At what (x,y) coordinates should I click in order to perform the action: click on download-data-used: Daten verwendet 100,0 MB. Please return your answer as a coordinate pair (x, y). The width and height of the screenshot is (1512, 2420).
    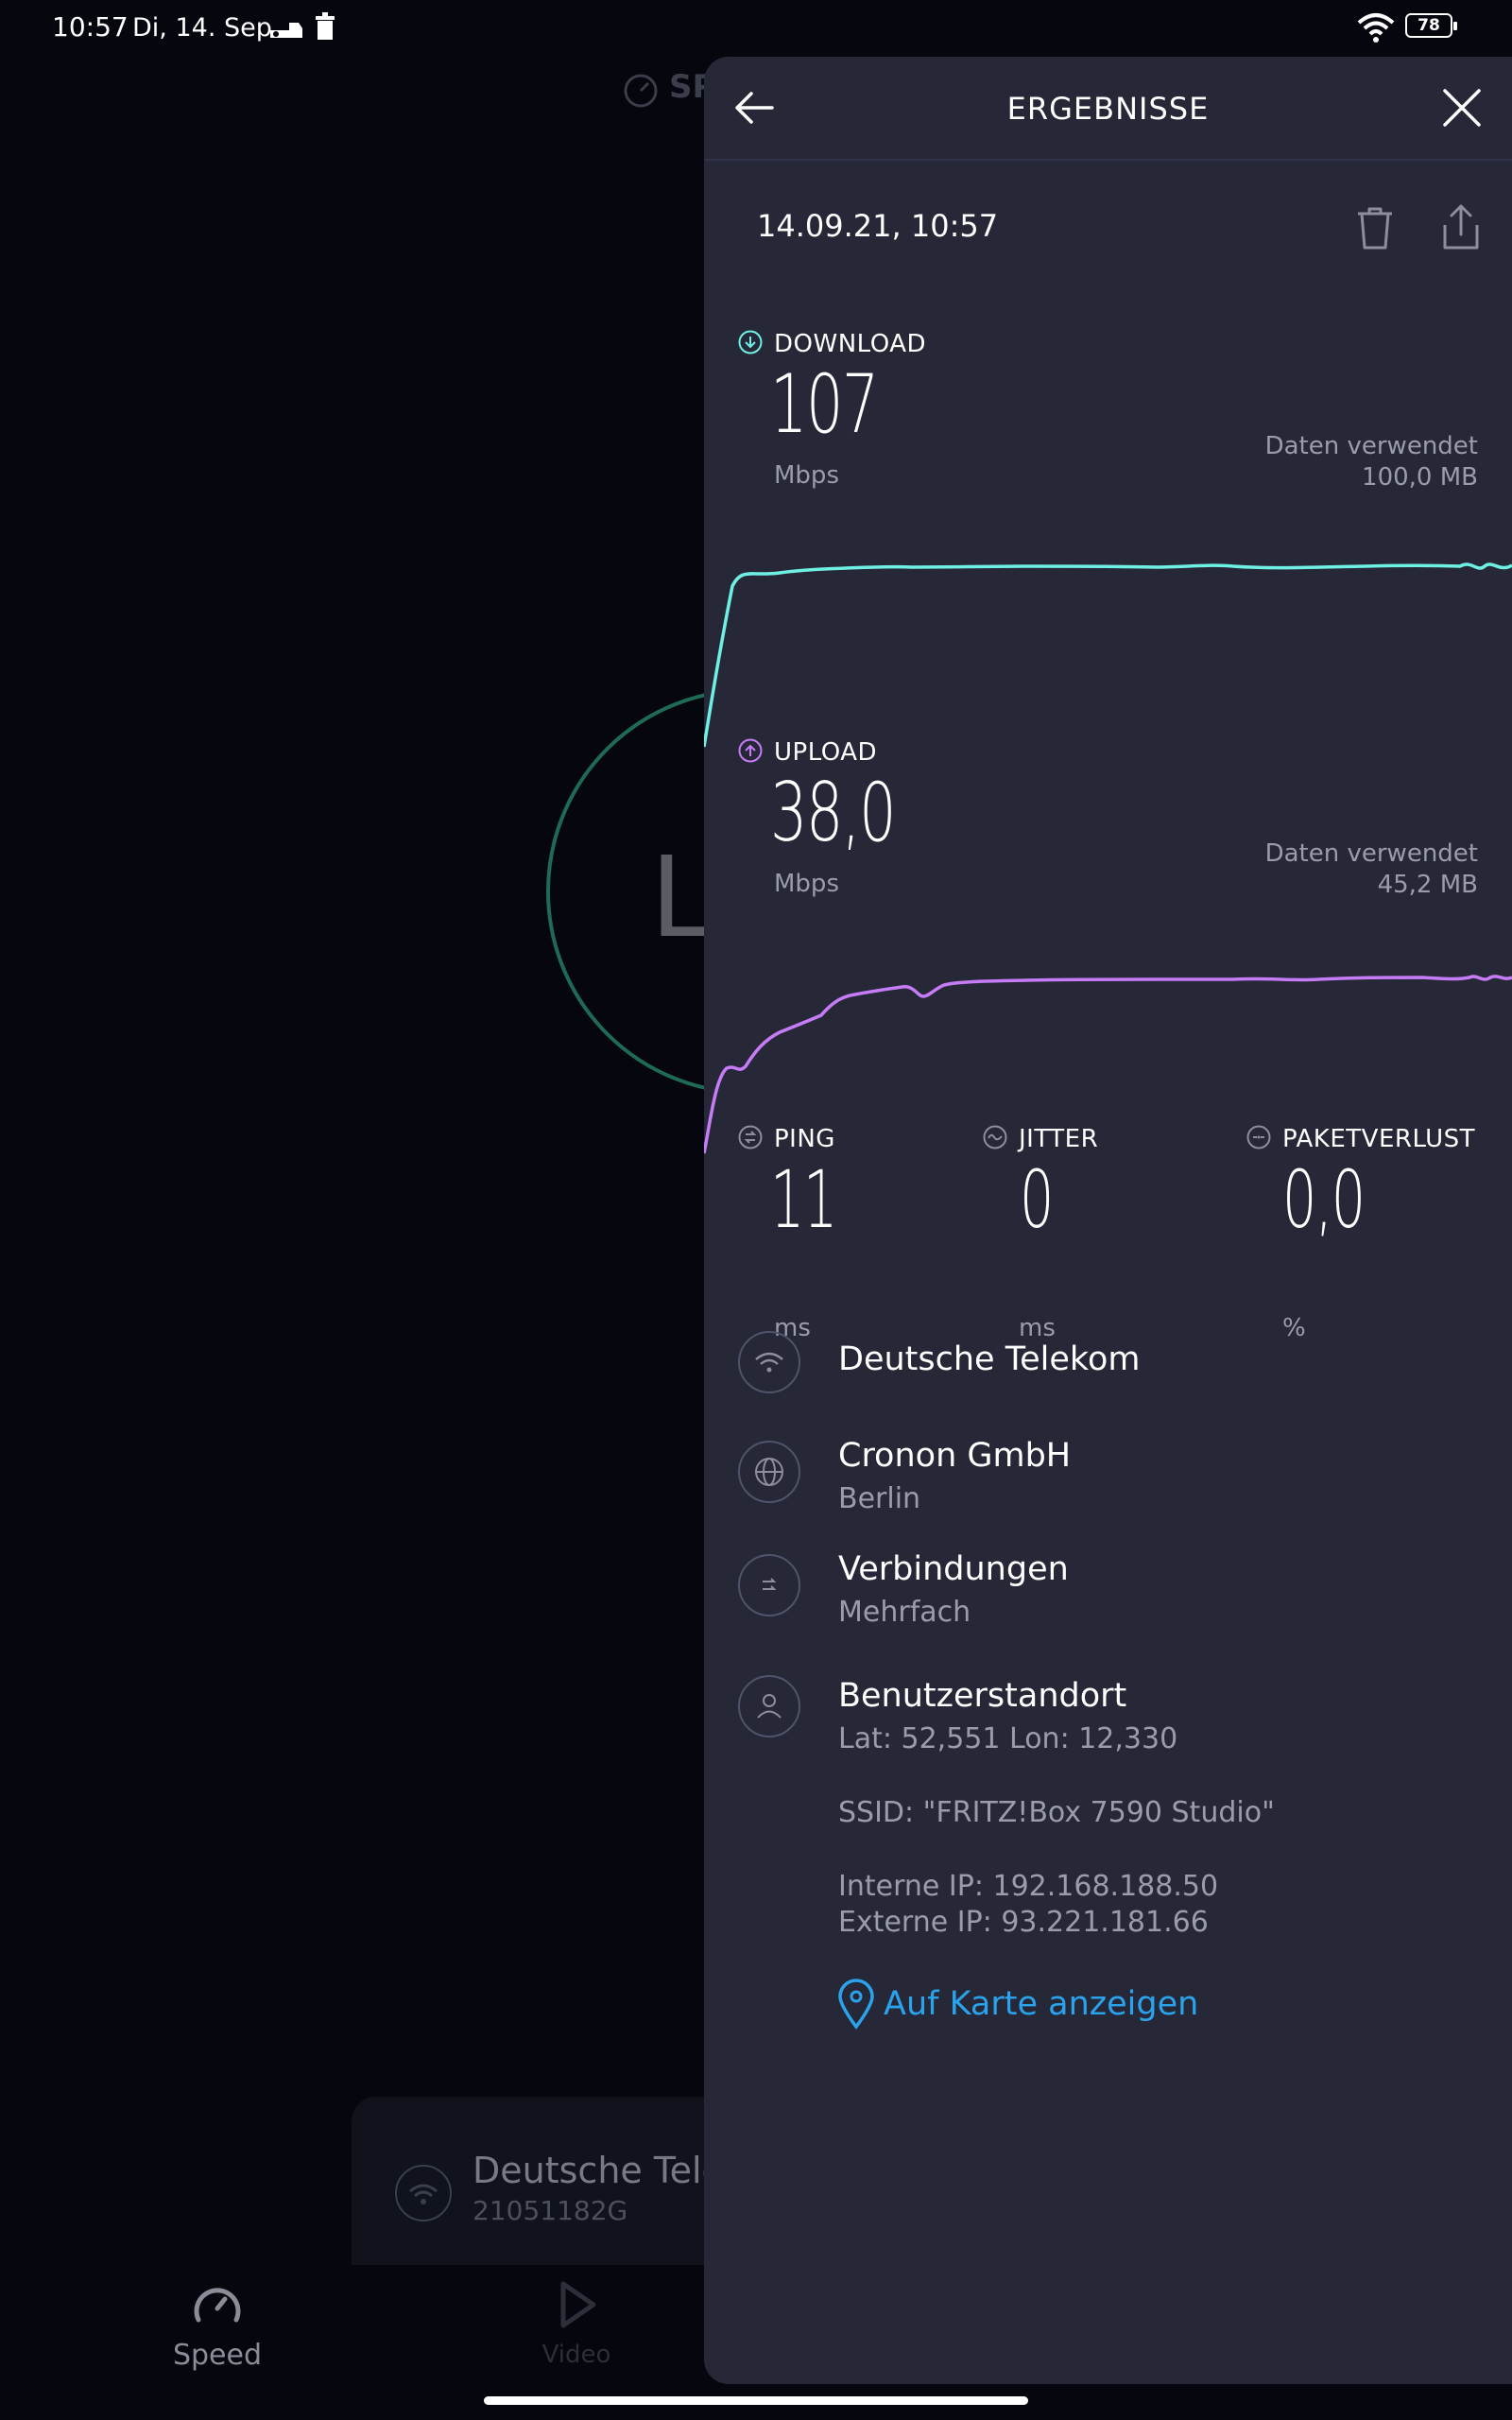
    Looking at the image, I should click on (1371, 462).